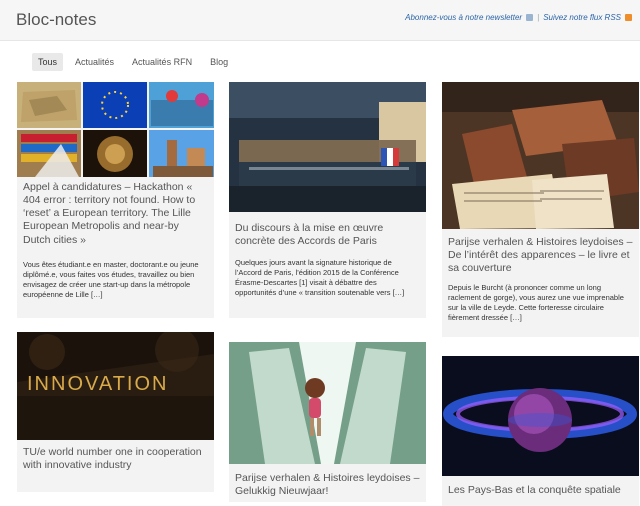 The height and width of the screenshot is (506, 640). What do you see at coordinates (327, 147) in the screenshot?
I see `conference-image` at bounding box center [327, 147].